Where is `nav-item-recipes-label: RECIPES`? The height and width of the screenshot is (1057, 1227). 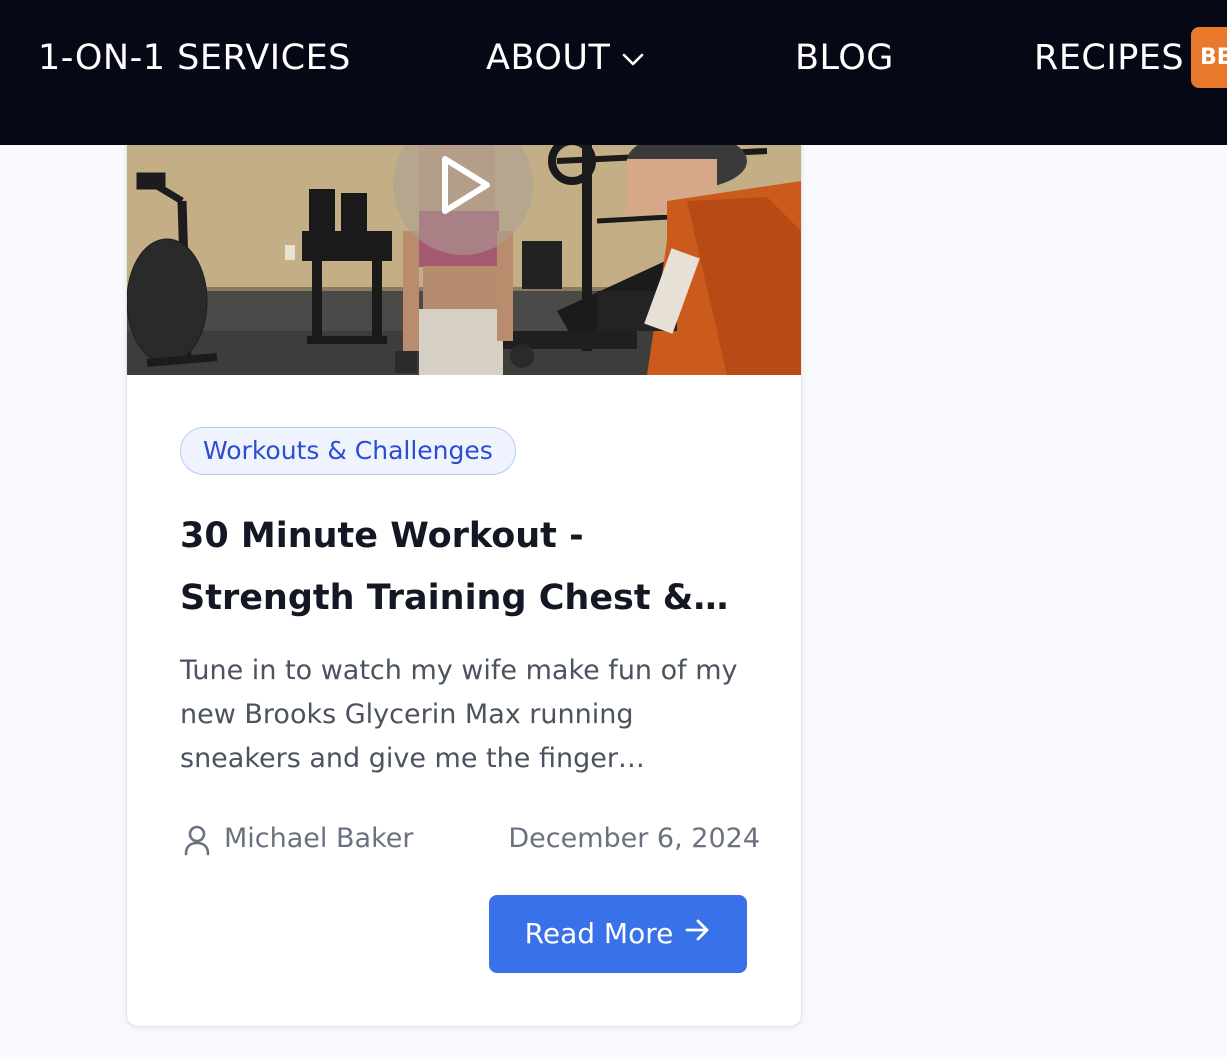
nav-item-recipes-label: RECIPES is located at coordinates (1109, 58).